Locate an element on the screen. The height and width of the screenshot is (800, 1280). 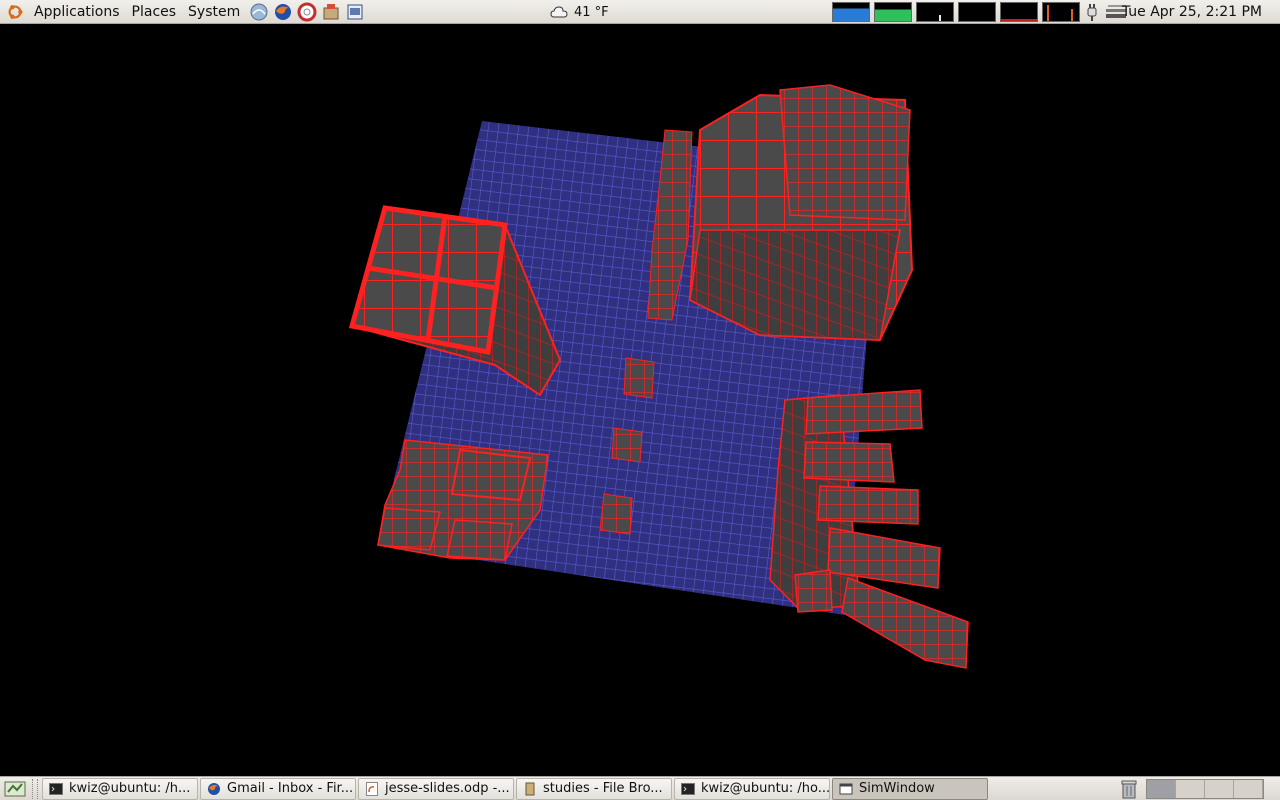
clock: Tue Apr 25, 2:21 PM is located at coordinates (1192, 12).